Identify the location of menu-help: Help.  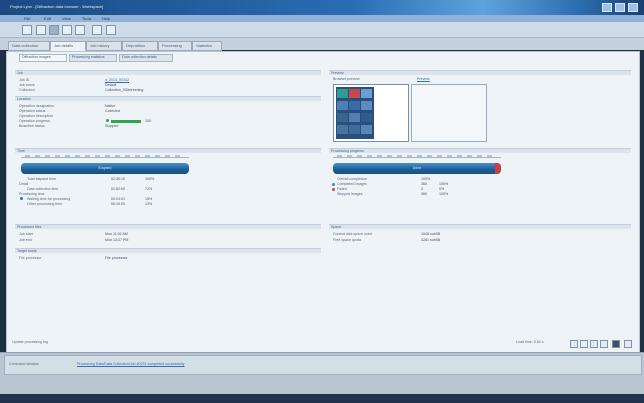
(106, 18).